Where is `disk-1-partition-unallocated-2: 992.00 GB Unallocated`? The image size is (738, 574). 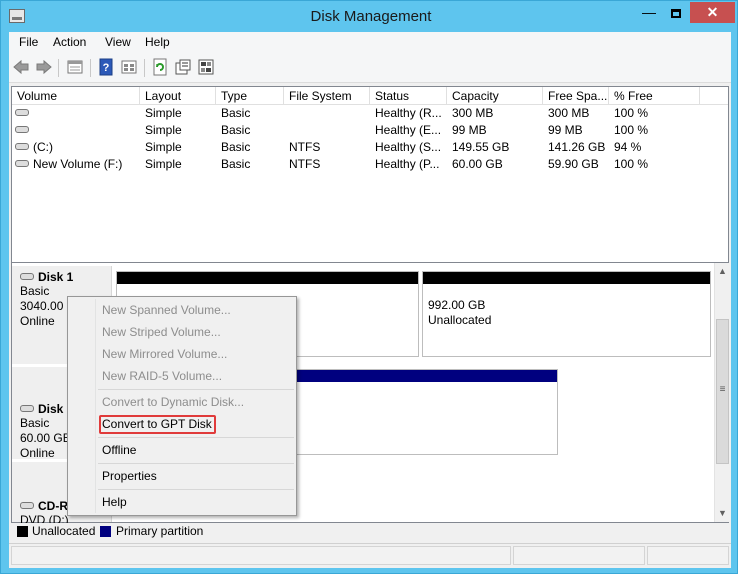 disk-1-partition-unallocated-2: 992.00 GB Unallocated is located at coordinates (566, 314).